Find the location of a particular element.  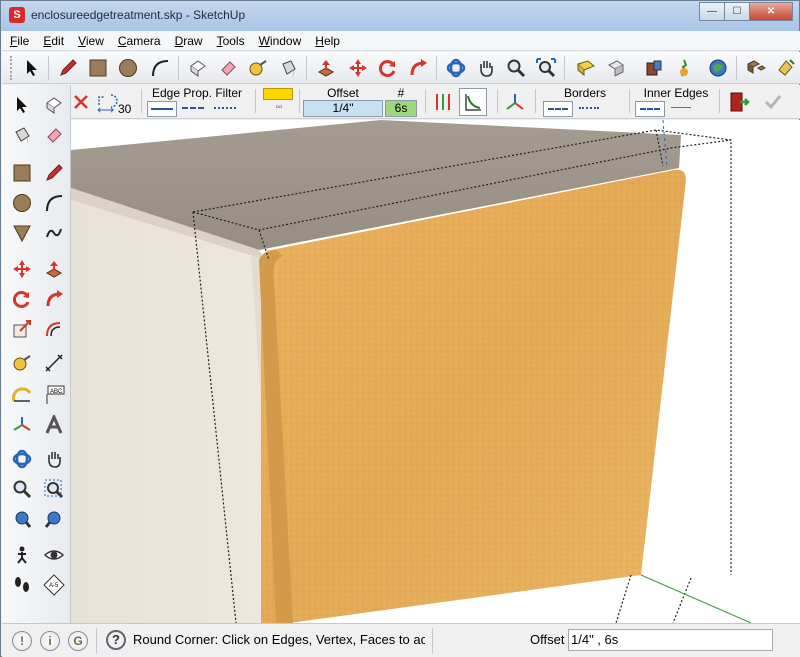

geo-location-status-icon: ! is located at coordinates (22, 641).